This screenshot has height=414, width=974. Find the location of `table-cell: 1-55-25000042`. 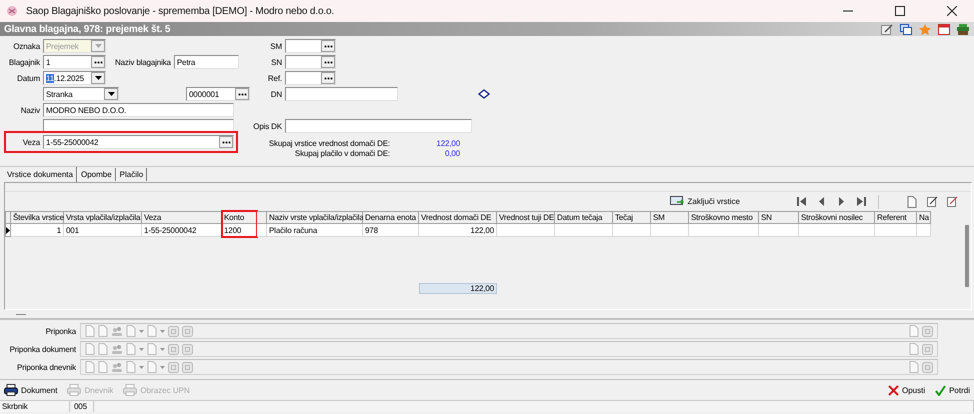

table-cell: 1-55-25000042 is located at coordinates (182, 230).